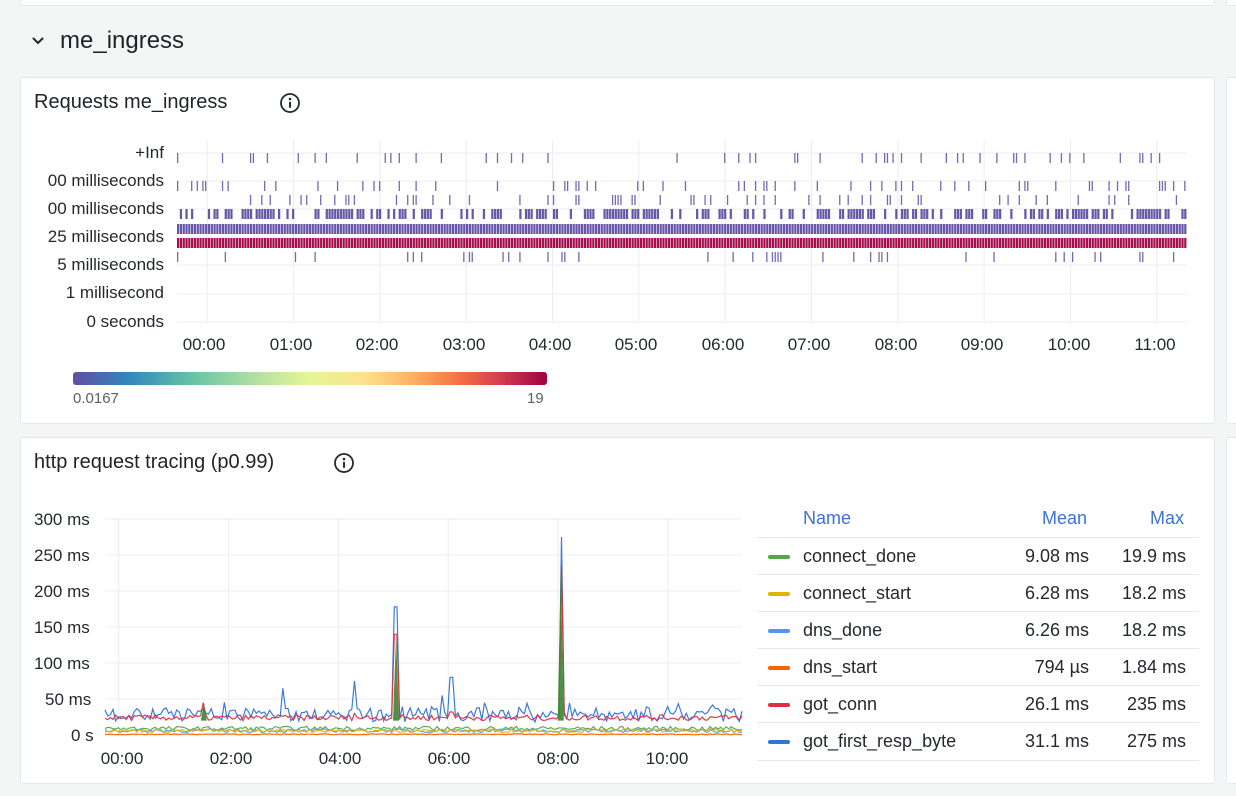 This screenshot has width=1236, height=796. Describe the element at coordinates (982, 344) in the screenshot. I see `heatmap-x-tick: 09:00` at that location.